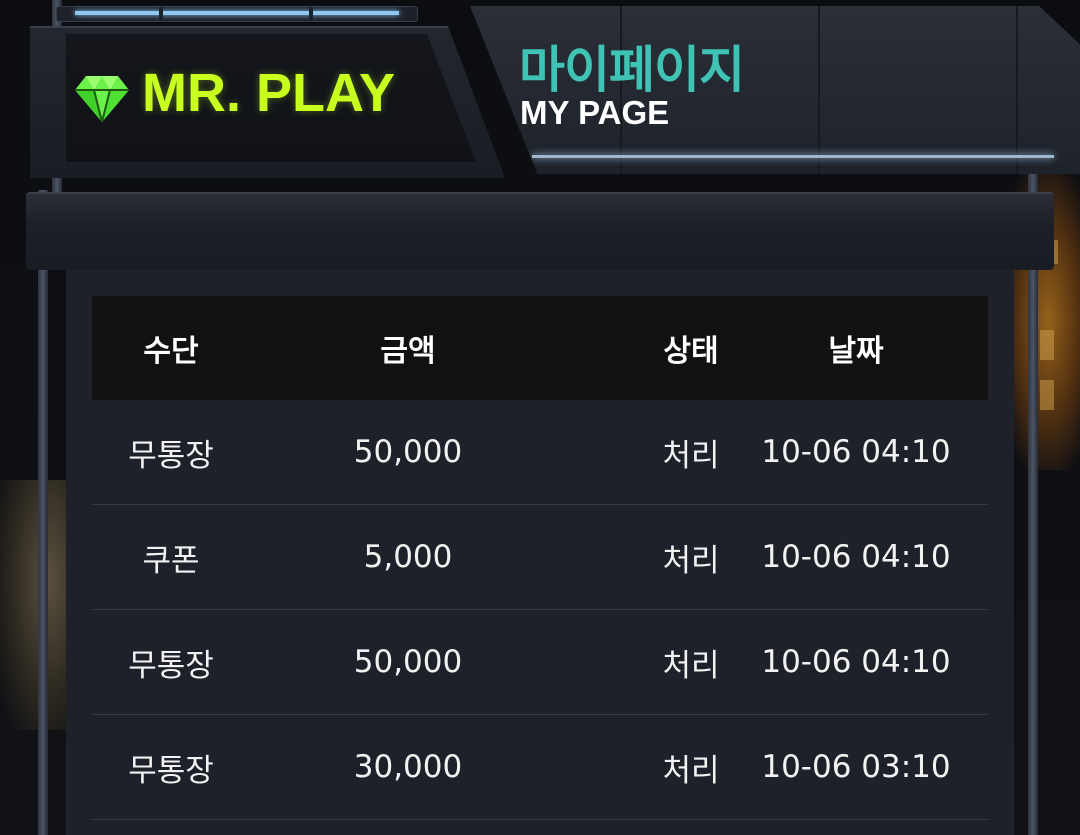 This screenshot has width=1080, height=835. I want to click on title-glow-line, so click(793, 156).